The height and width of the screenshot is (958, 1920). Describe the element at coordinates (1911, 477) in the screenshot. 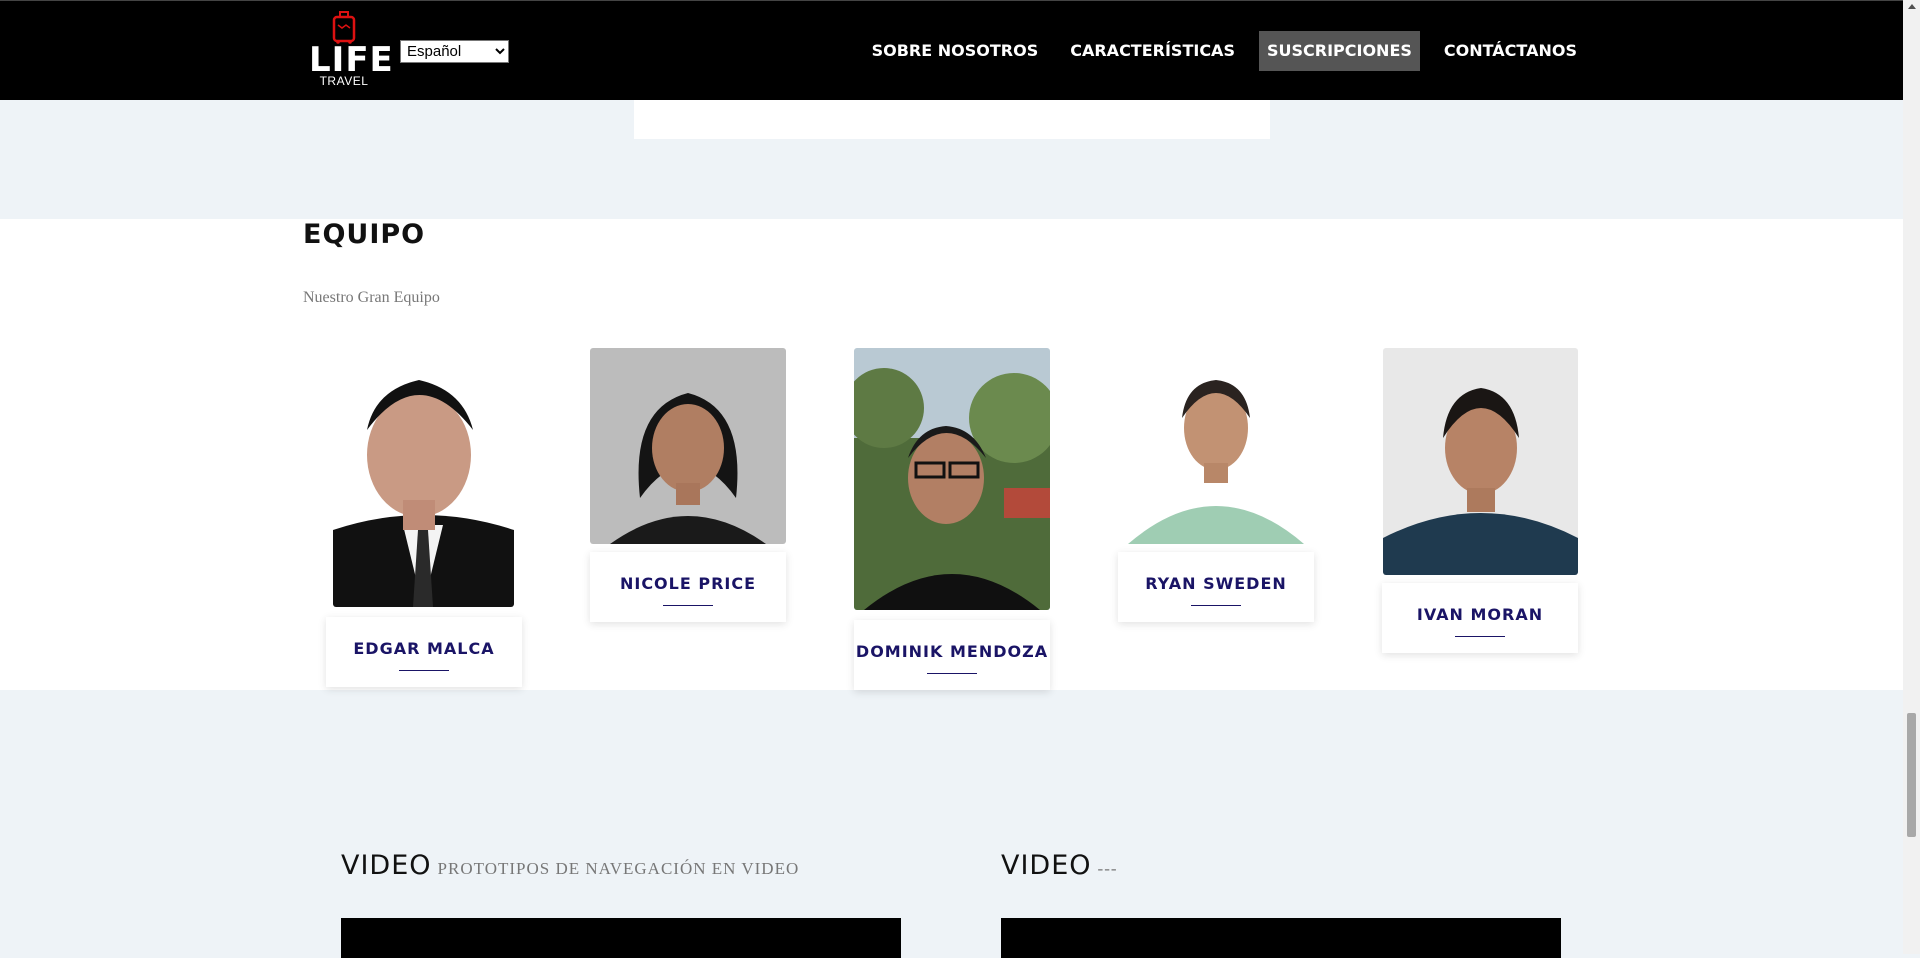

I see `page-scrollbar` at that location.